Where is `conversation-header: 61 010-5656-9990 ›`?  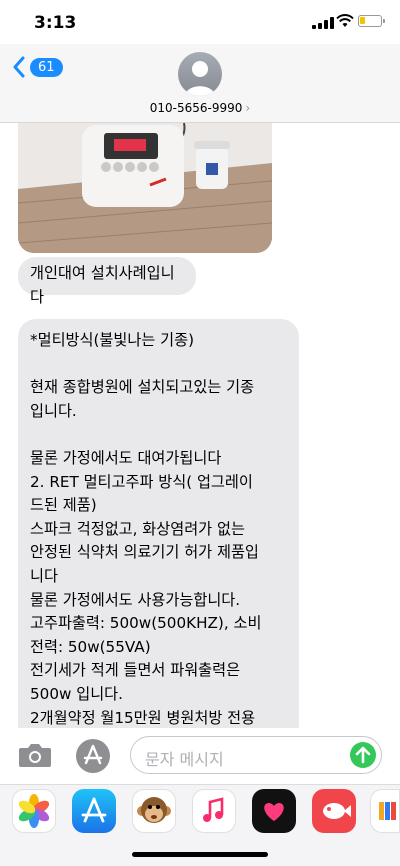
conversation-header: 61 010-5656-9990 › is located at coordinates (200, 83).